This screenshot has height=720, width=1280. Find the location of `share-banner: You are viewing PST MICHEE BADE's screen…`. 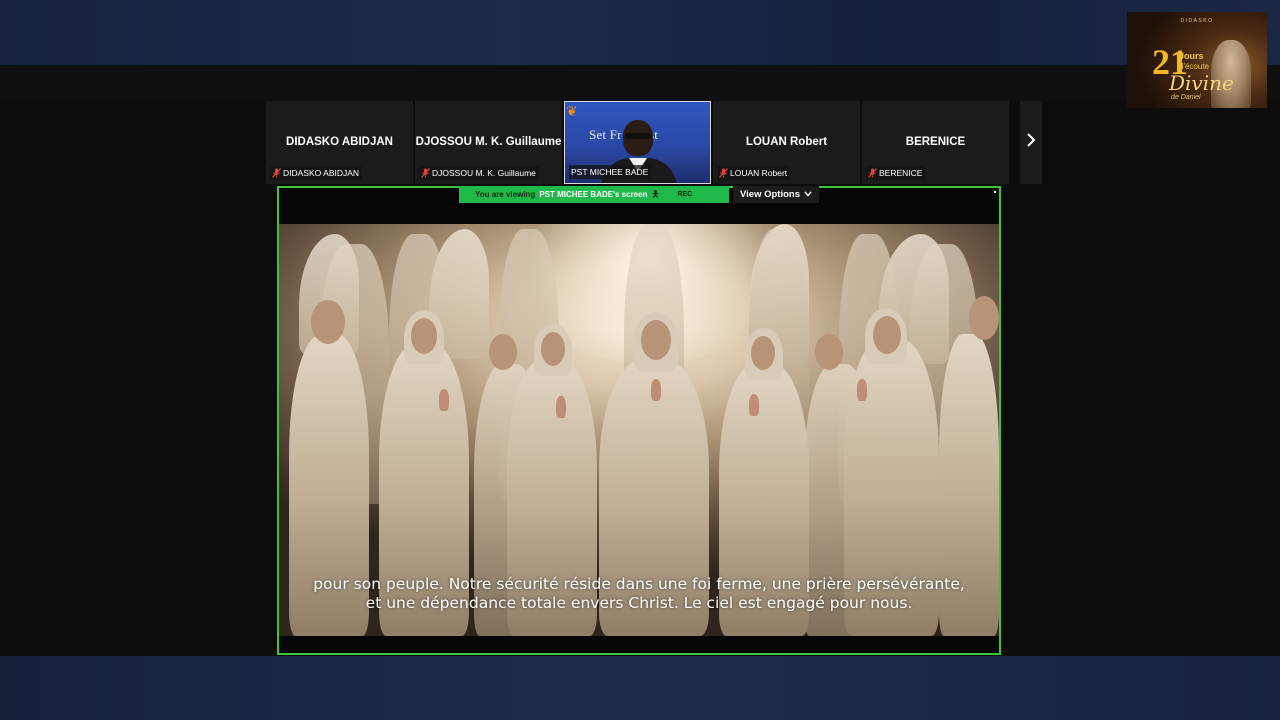

share-banner: You are viewing PST MICHEE BADE's screen… is located at coordinates (594, 194).